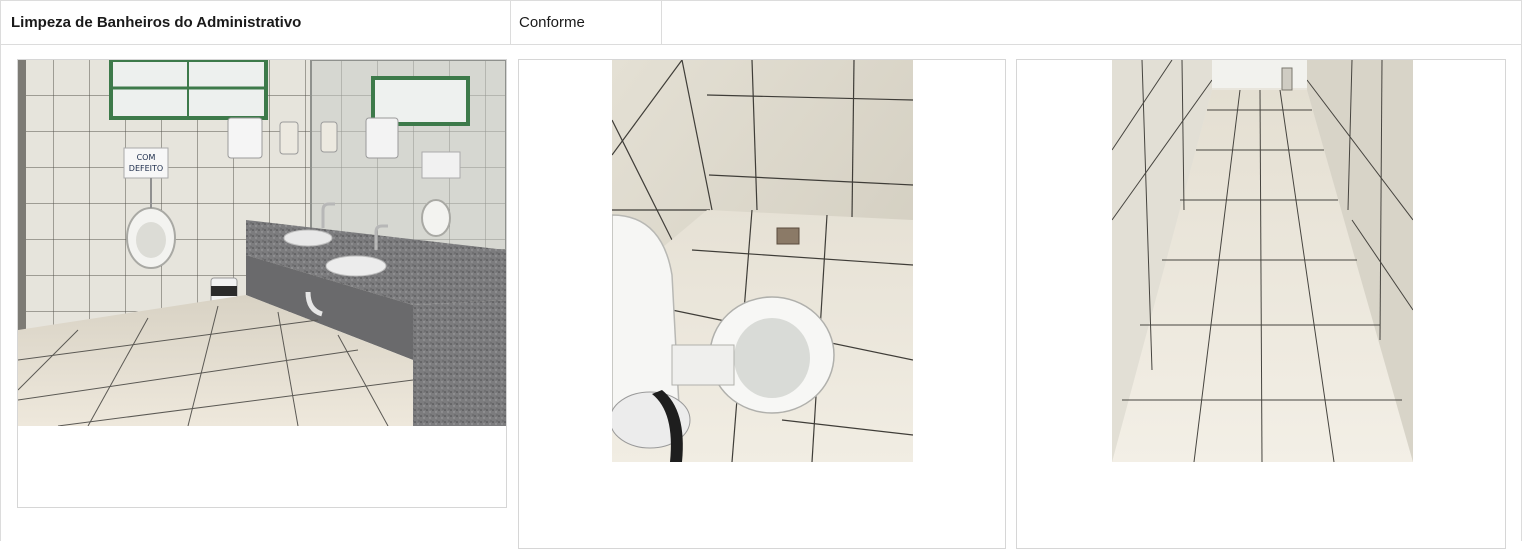 The height and width of the screenshot is (549, 1522). What do you see at coordinates (586, 22) in the screenshot?
I see `status-cell: Conforme` at bounding box center [586, 22].